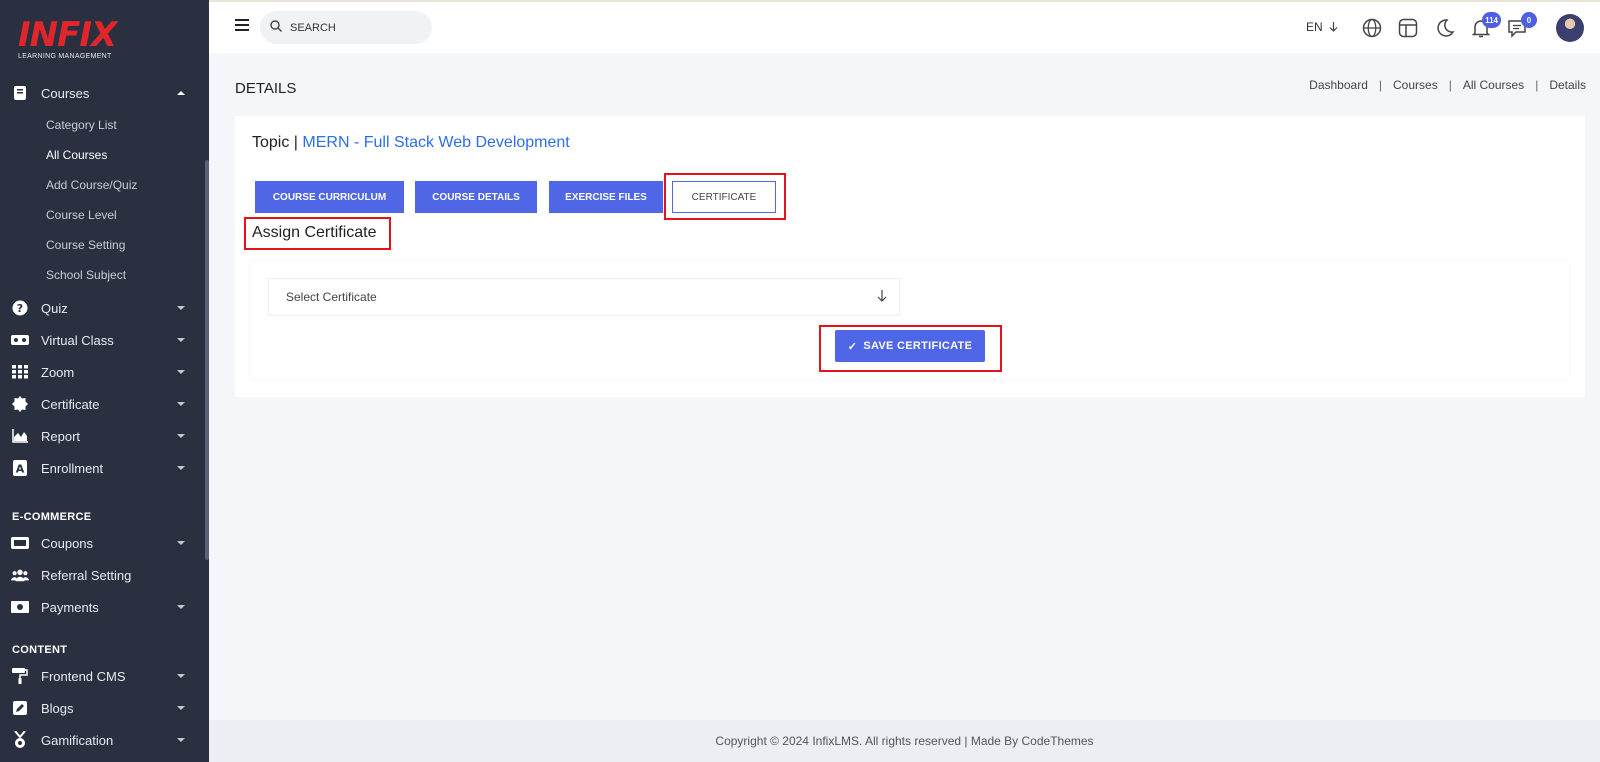 This screenshot has width=1600, height=762. What do you see at coordinates (20, 340) in the screenshot?
I see `vr-headset-icon` at bounding box center [20, 340].